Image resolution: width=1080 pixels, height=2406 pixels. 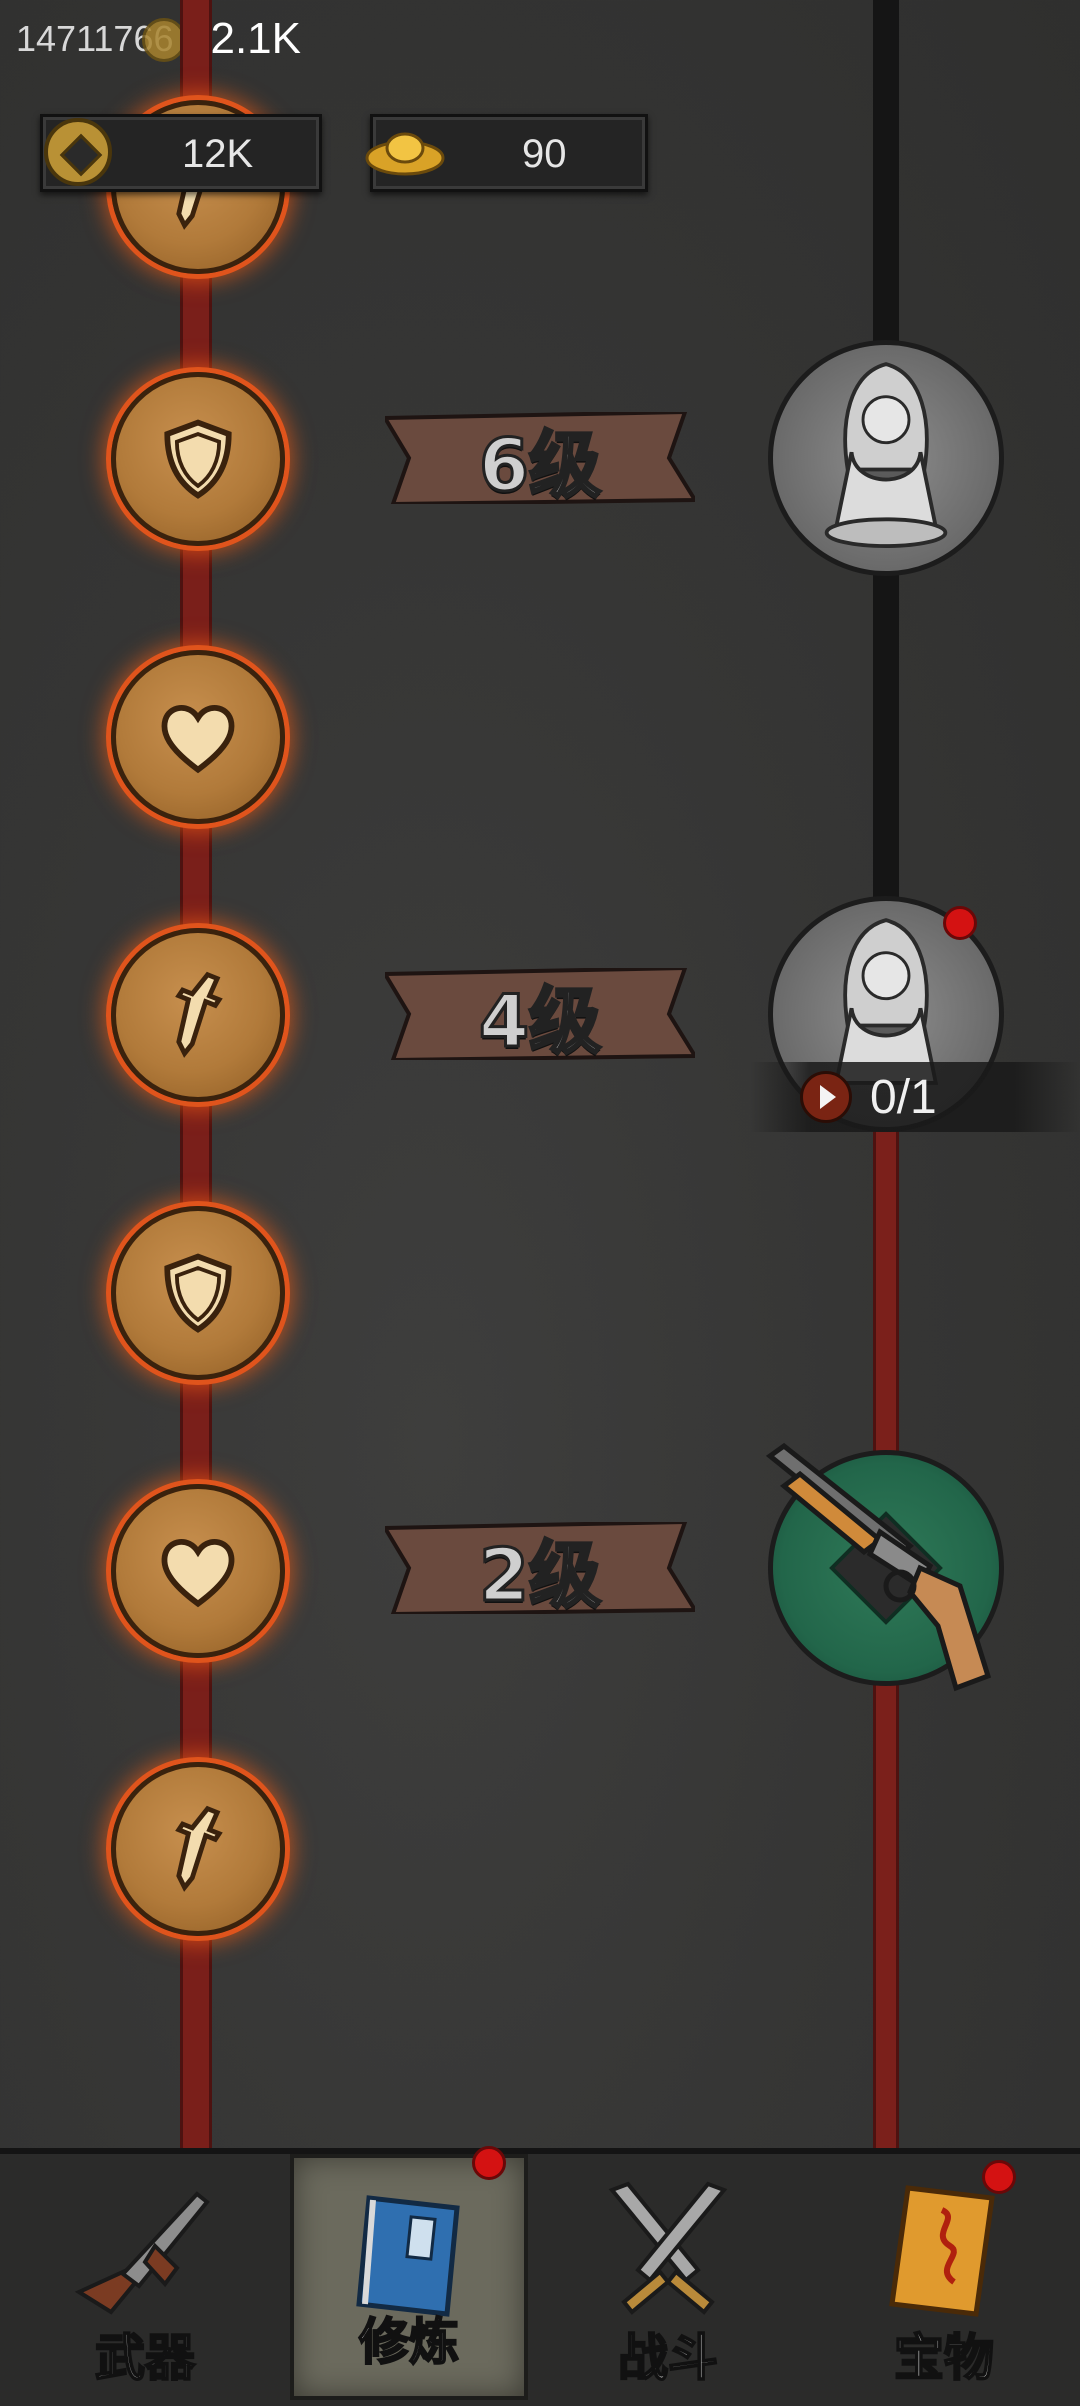 I want to click on crossed-swords-icon, so click(x=668, y=2248).